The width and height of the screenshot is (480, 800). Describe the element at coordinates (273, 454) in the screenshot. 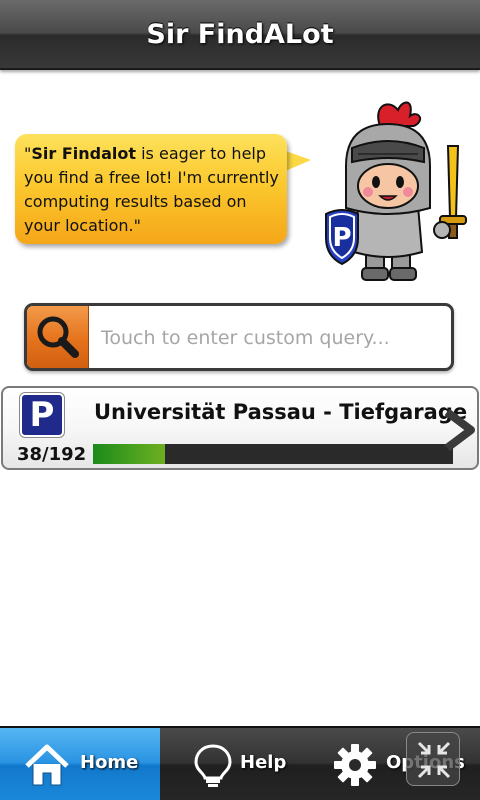

I see `lot-occupancy-bar` at that location.